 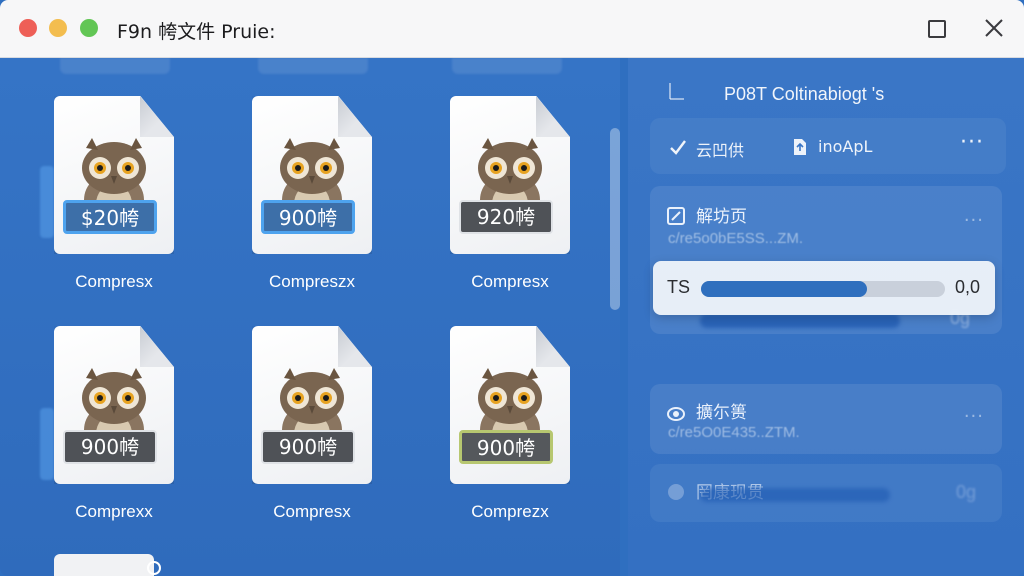 What do you see at coordinates (784, 289) in the screenshot?
I see `progress-fill` at bounding box center [784, 289].